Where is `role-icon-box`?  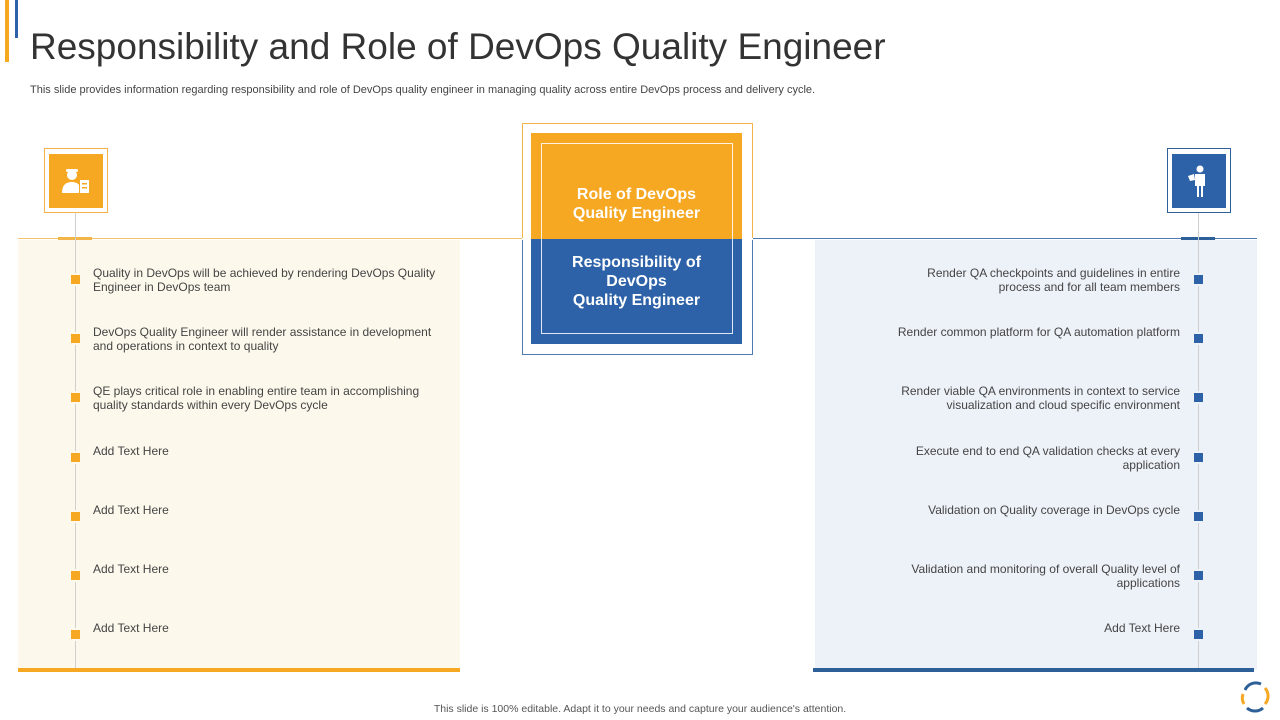
role-icon-box is located at coordinates (76, 180).